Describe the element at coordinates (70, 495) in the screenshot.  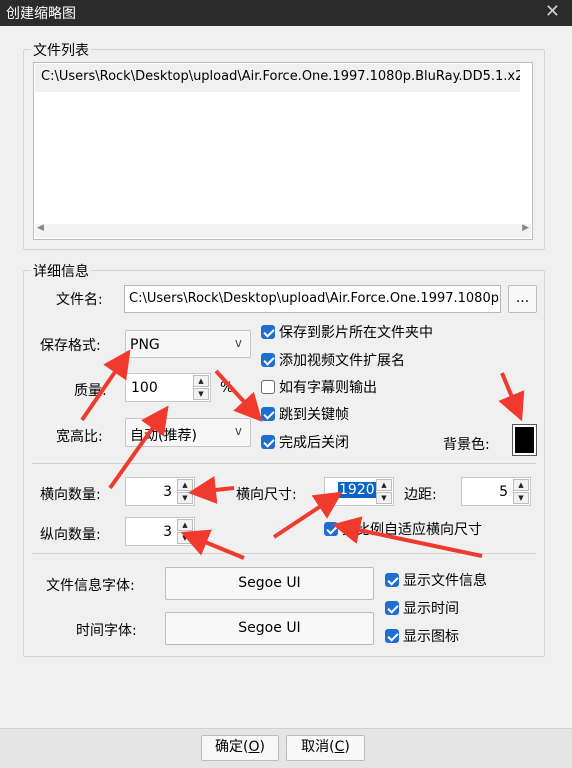
I see `h-count-label: 横向数量:` at that location.